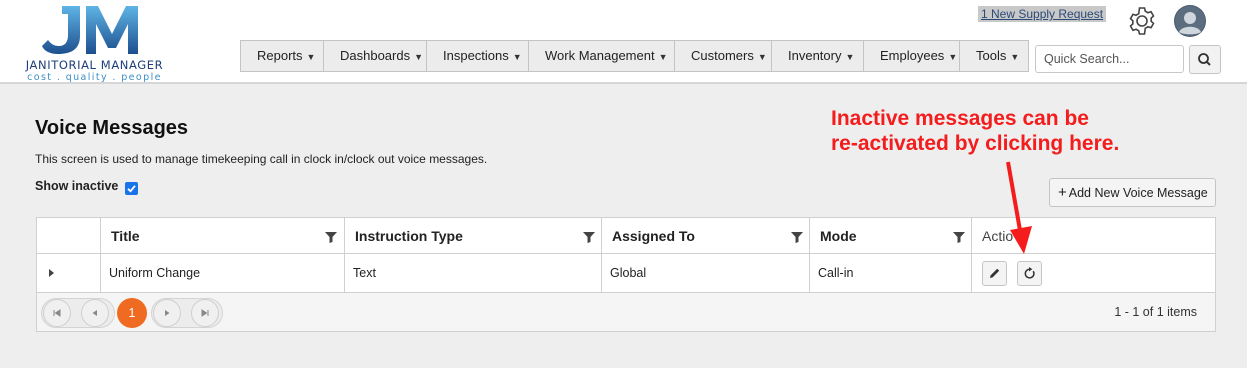 This screenshot has width=1247, height=368. I want to click on nav-label: Reports, so click(280, 55).